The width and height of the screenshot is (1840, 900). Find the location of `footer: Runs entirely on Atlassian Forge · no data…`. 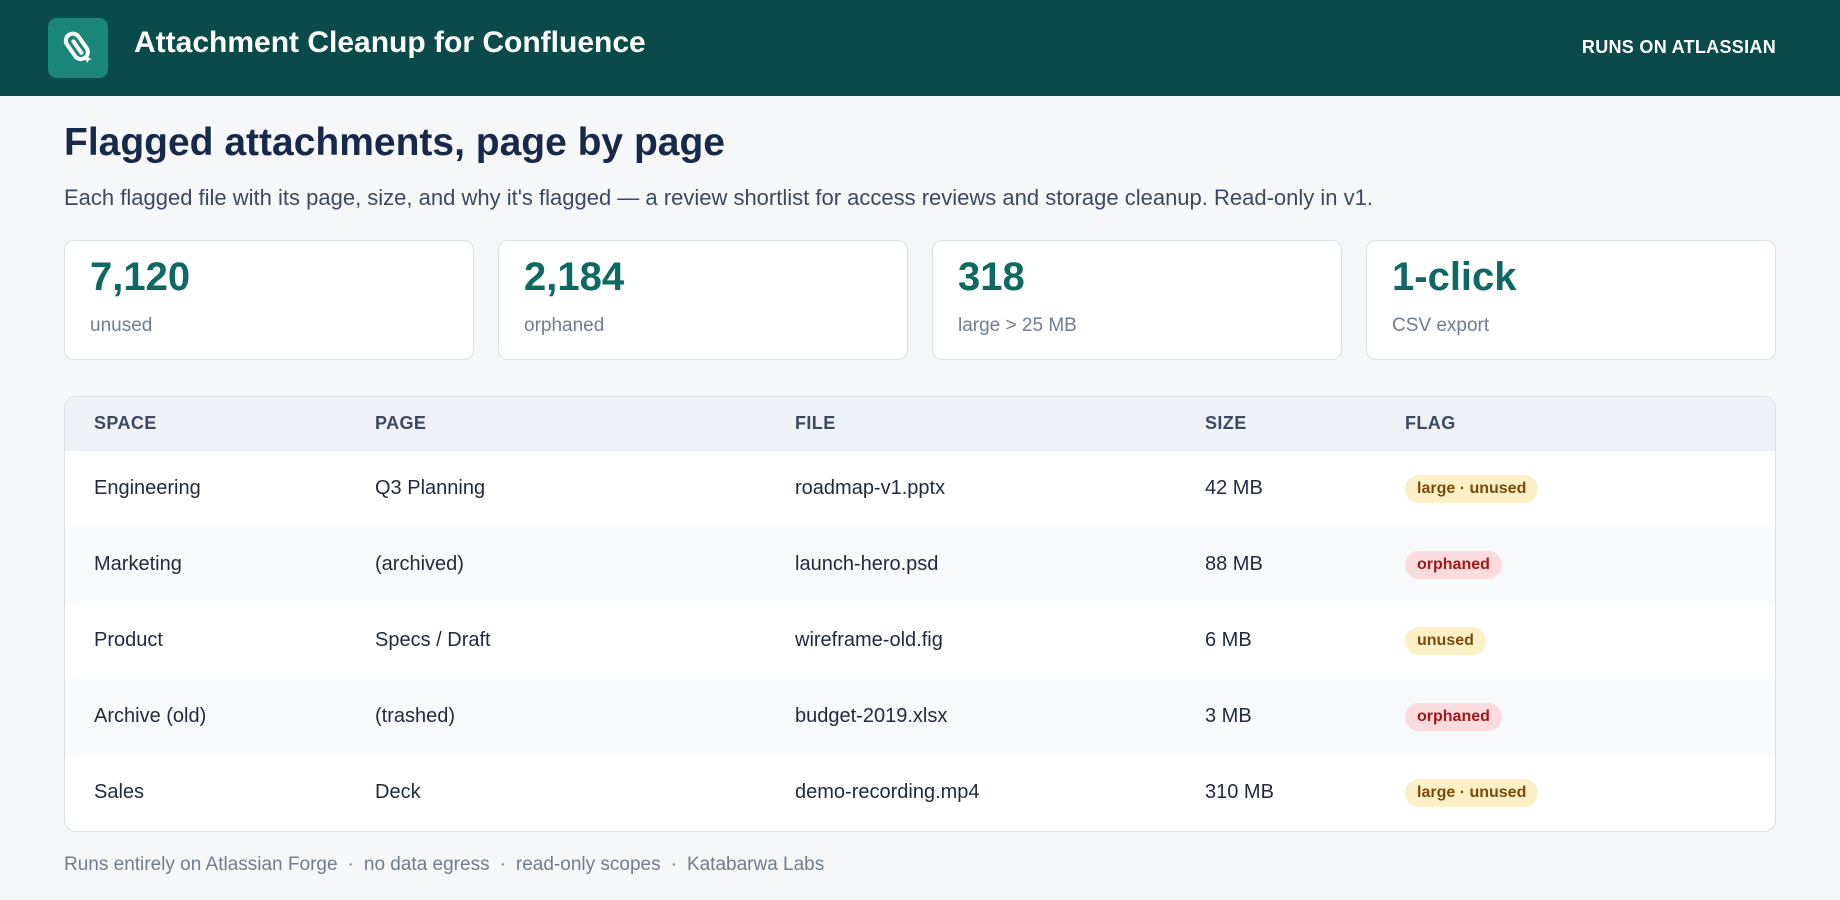

footer: Runs entirely on Atlassian Forge · no data… is located at coordinates (920, 865).